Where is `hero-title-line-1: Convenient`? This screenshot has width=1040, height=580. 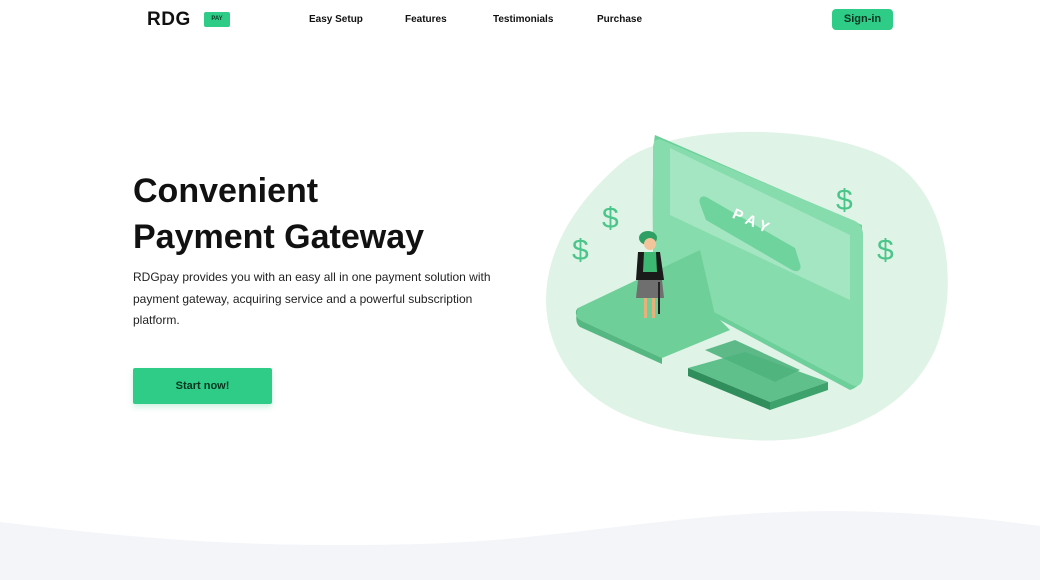 hero-title-line-1: Convenient is located at coordinates (226, 191).